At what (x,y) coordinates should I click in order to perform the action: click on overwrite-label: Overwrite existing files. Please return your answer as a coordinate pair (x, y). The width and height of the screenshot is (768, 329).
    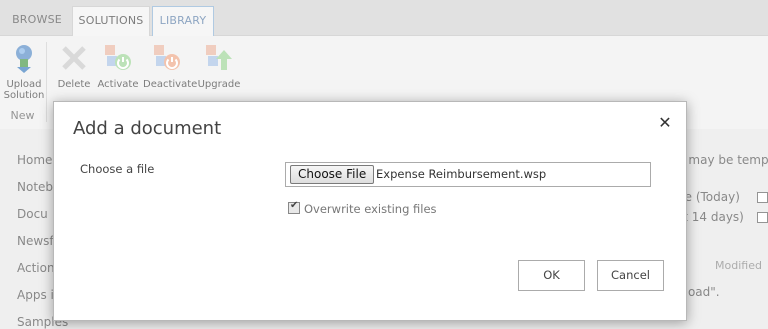
    Looking at the image, I should click on (370, 209).